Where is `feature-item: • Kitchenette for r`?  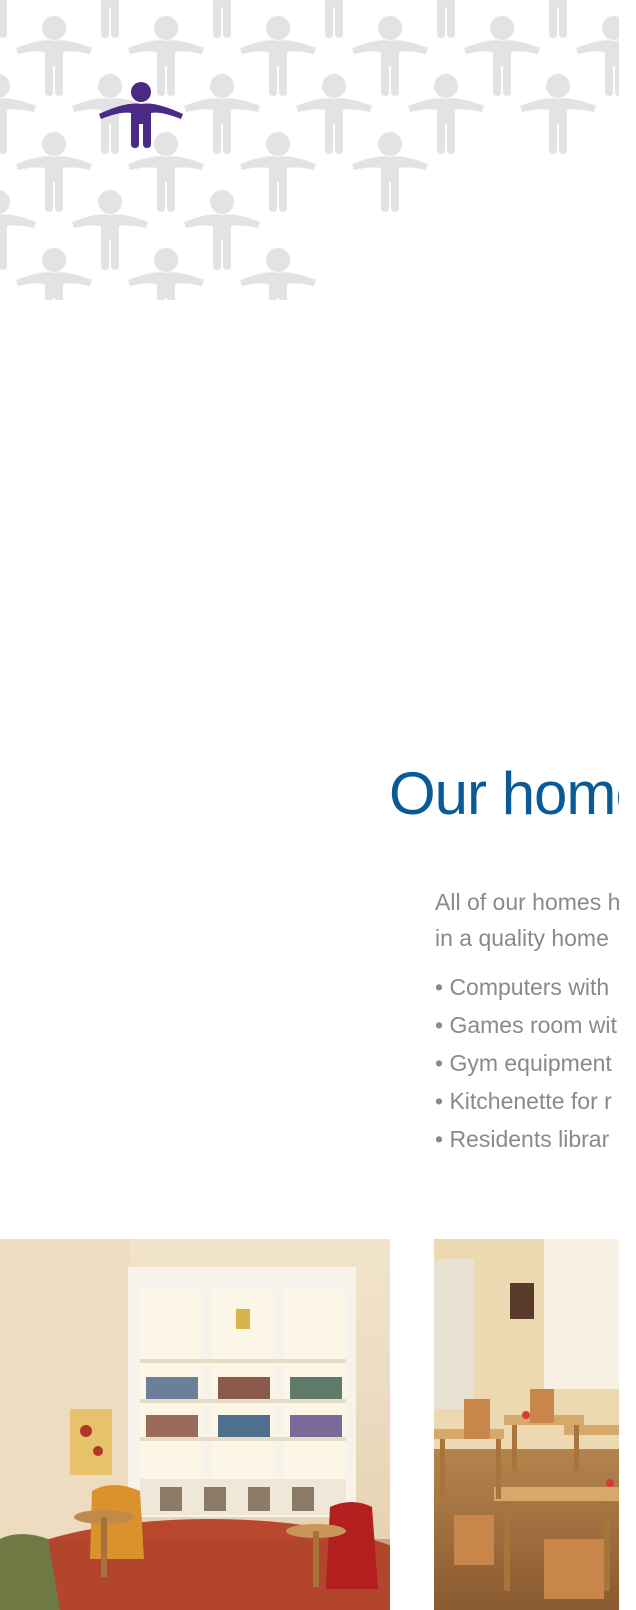 feature-item: • Kitchenette for r is located at coordinates (523, 1101).